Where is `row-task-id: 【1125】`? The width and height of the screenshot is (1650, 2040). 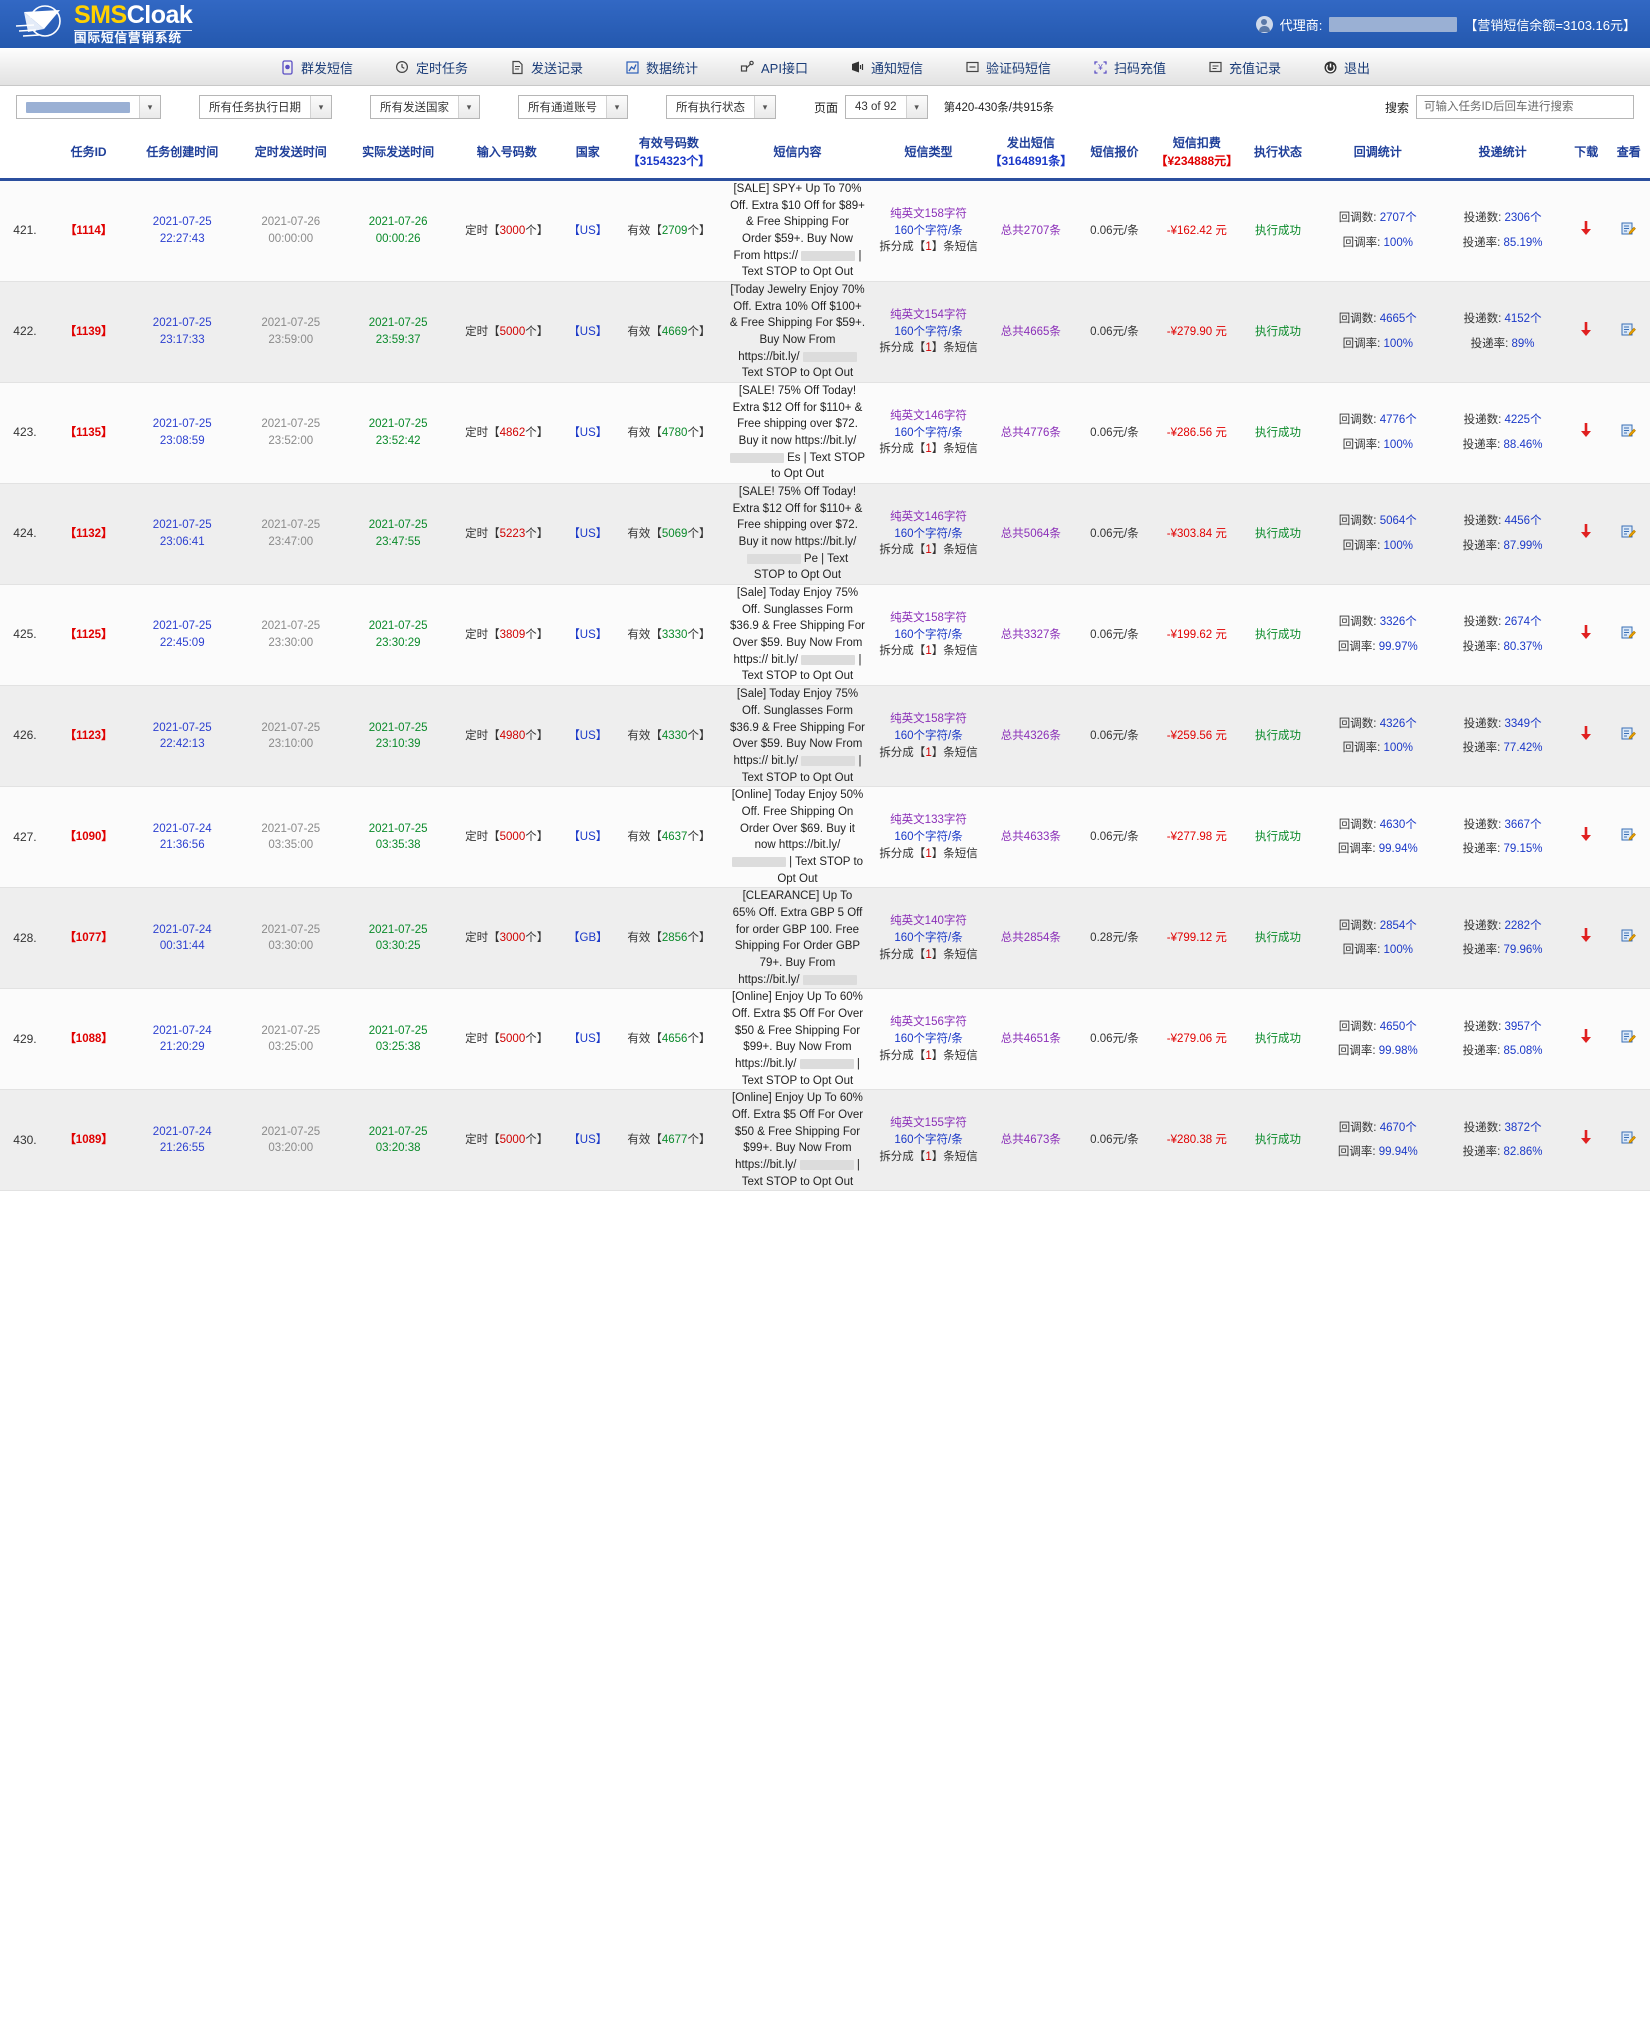 row-task-id: 【1125】 is located at coordinates (88, 635).